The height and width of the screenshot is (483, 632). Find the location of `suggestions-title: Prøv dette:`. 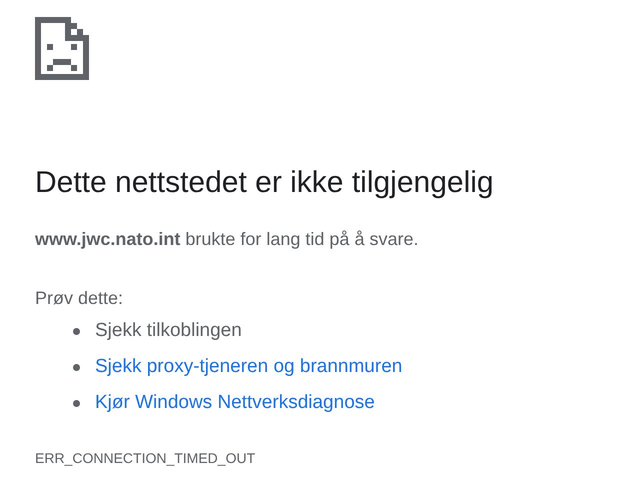

suggestions-title: Prøv dette: is located at coordinates (79, 298).